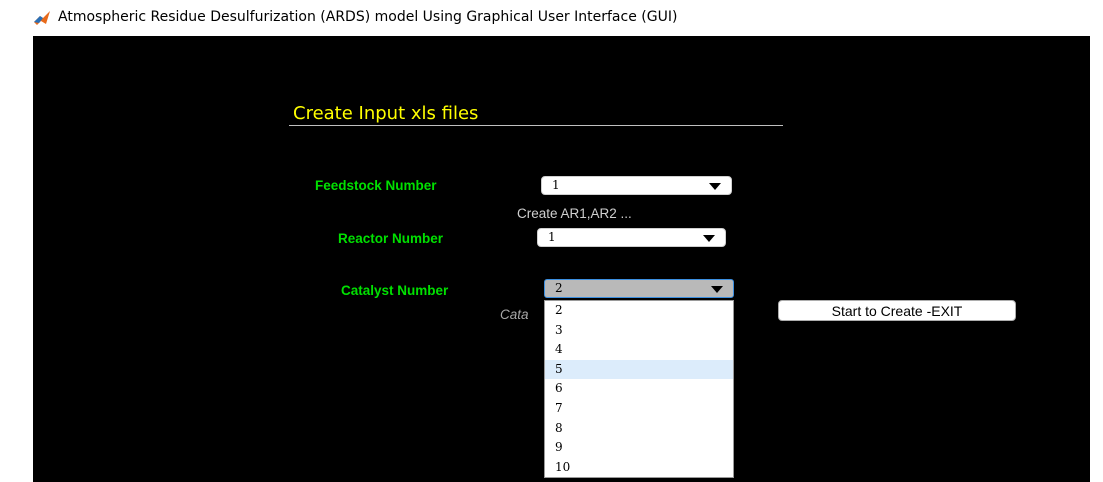 This screenshot has width=1103, height=482. Describe the element at coordinates (386, 113) in the screenshot. I see `panel-title: Create Input xls files` at that location.